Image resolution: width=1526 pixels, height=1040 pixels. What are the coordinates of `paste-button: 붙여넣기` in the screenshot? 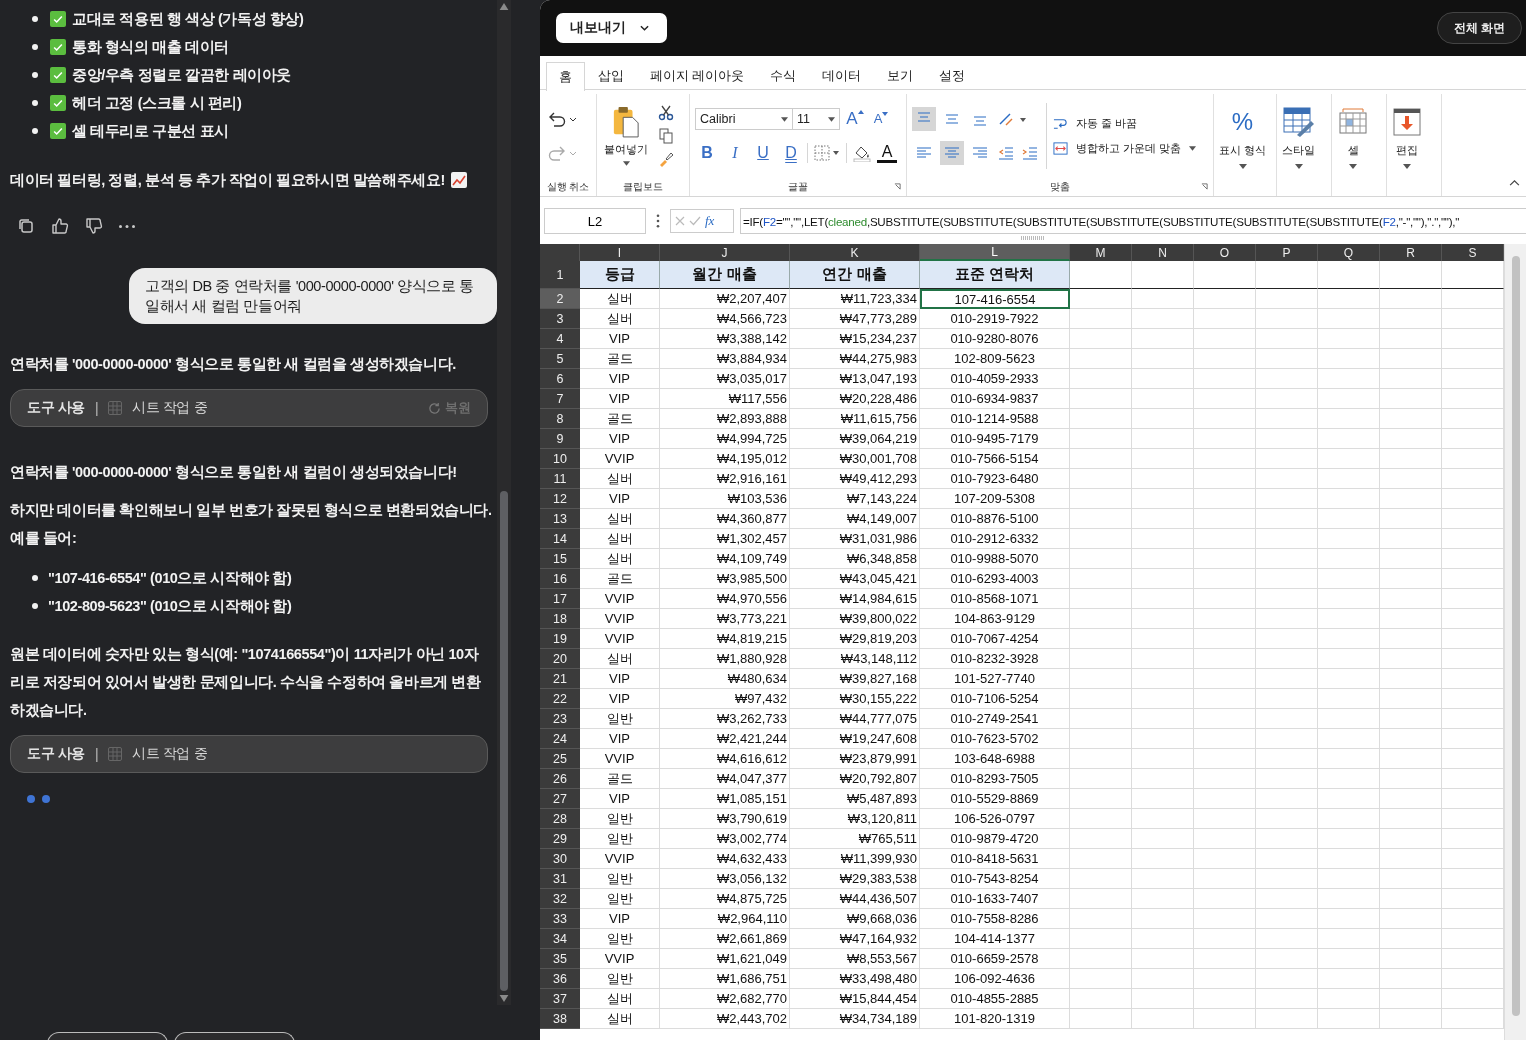 It's located at (626, 136).